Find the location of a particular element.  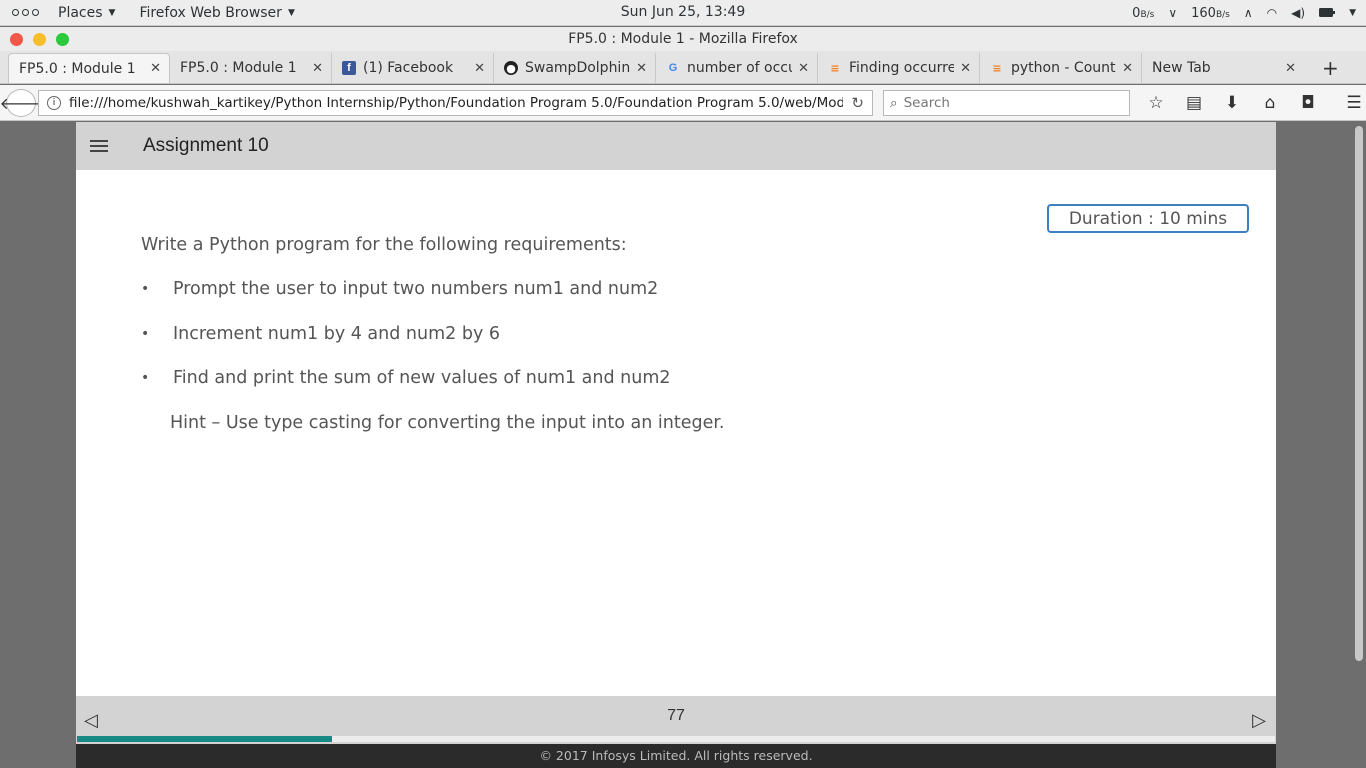

places-label: Places is located at coordinates (80, 12).